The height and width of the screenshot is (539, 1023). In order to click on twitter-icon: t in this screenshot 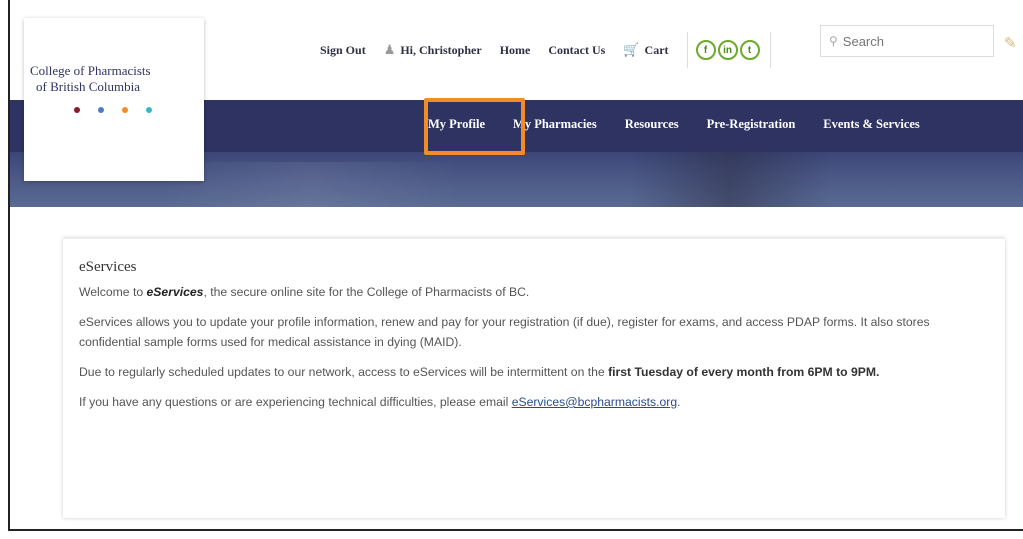, I will do `click(749, 50)`.